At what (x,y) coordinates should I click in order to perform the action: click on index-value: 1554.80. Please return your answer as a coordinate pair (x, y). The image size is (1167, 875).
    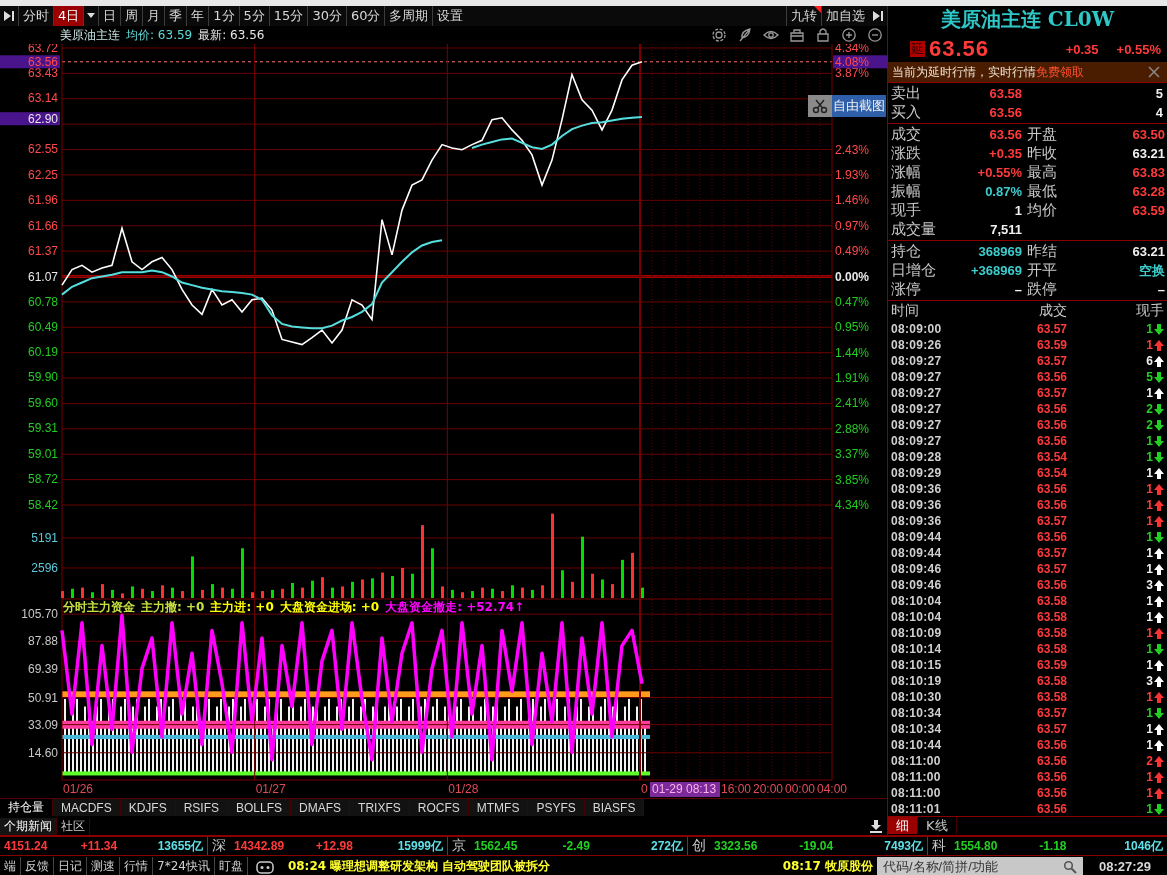
    Looking at the image, I should click on (976, 846).